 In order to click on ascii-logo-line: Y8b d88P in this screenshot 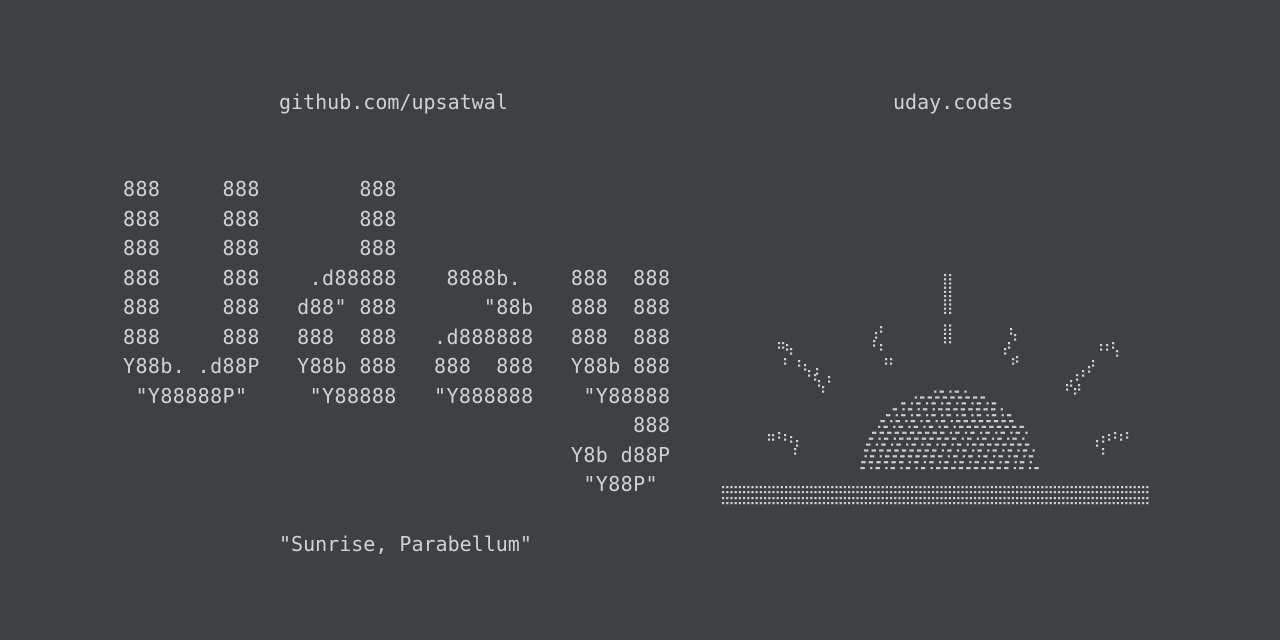, I will do `click(397, 454)`.